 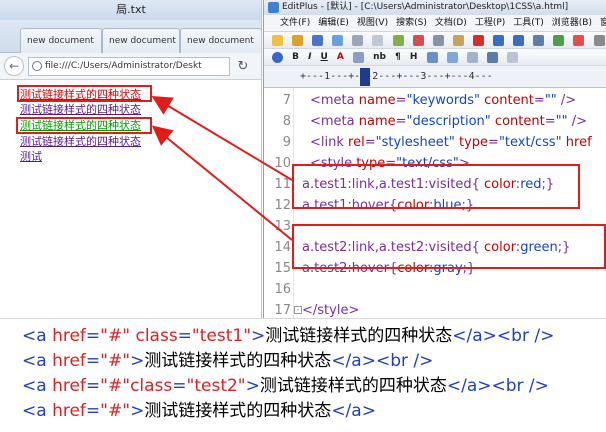 What do you see at coordinates (372, 23) in the screenshot?
I see `menu-view: 视图(V)` at bounding box center [372, 23].